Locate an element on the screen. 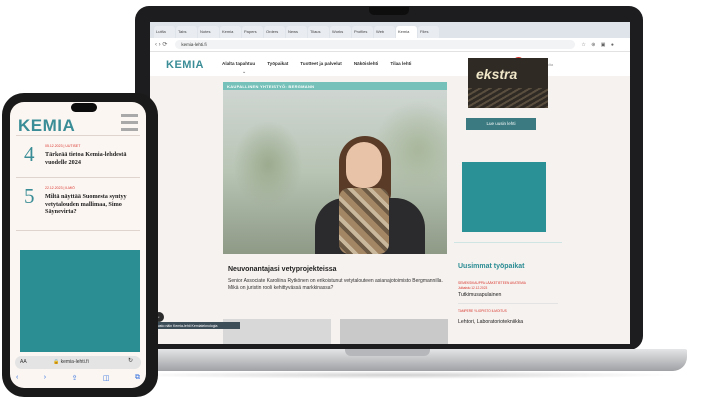 The height and width of the screenshot is (397, 722). hero-article-title: Neuvonantajasi vetyprojekteissa is located at coordinates (282, 269).